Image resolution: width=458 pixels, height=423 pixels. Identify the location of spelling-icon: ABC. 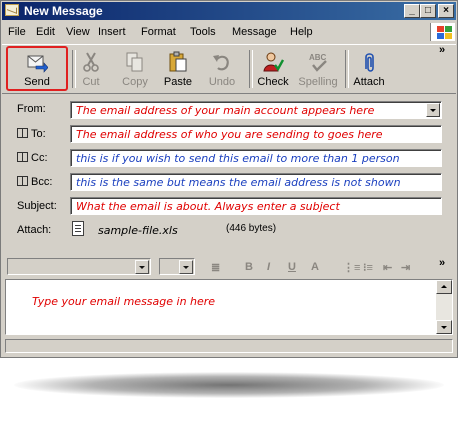
(318, 62).